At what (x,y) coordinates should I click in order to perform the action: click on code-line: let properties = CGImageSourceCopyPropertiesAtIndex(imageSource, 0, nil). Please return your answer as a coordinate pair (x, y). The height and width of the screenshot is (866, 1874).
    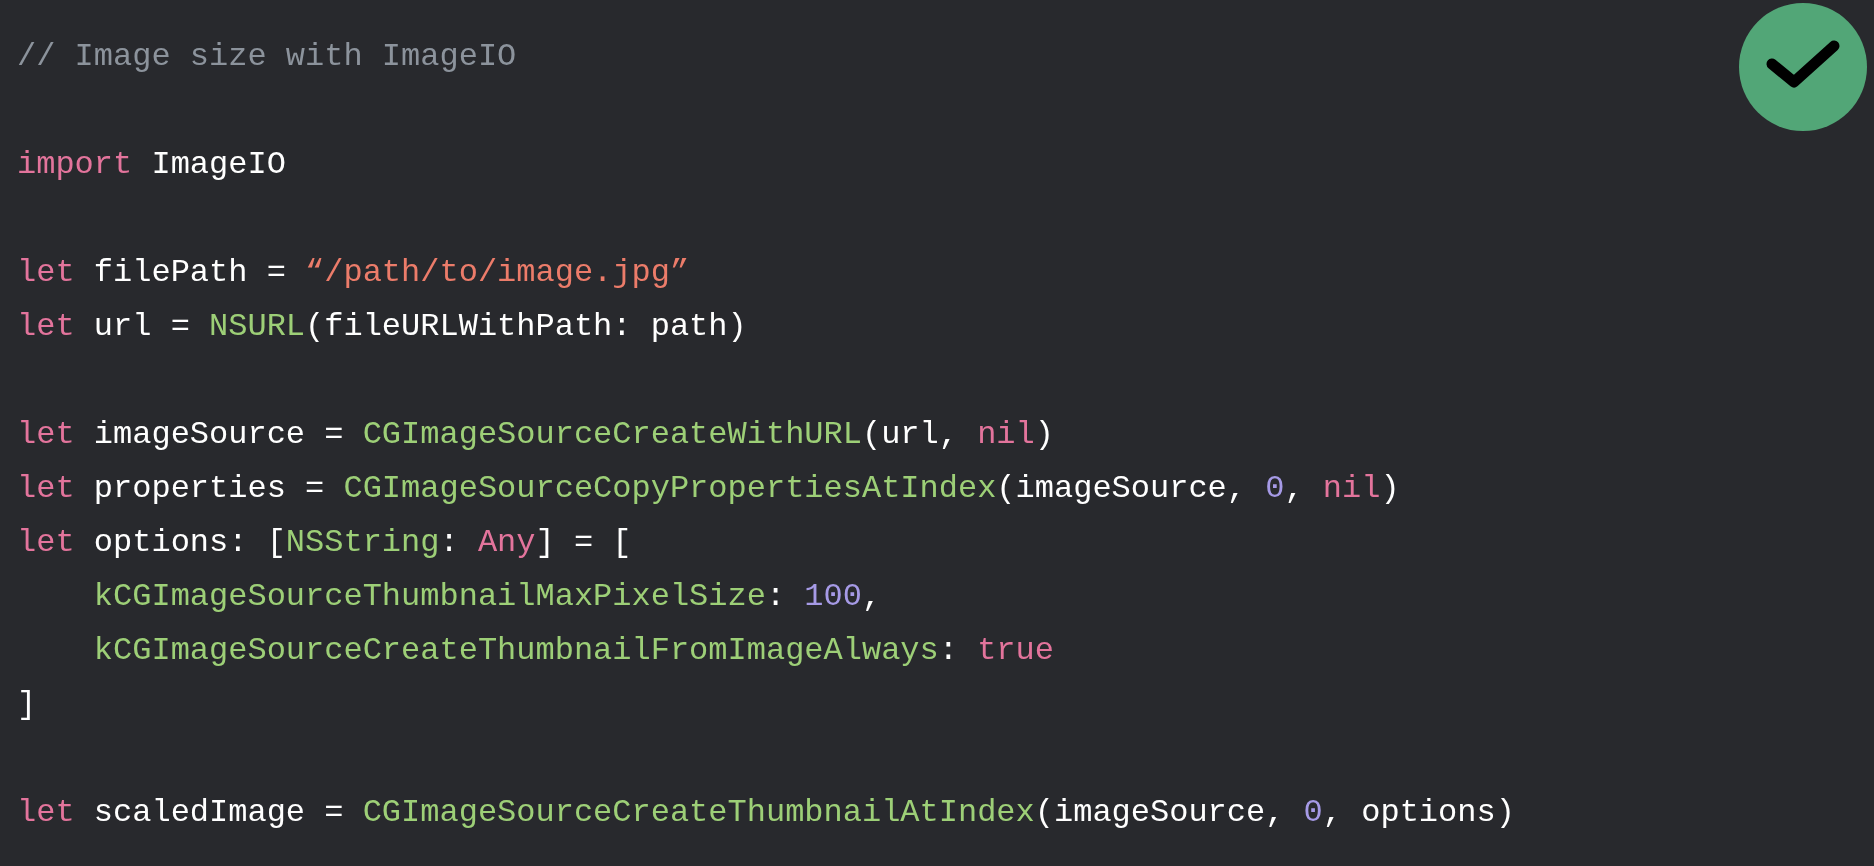
    Looking at the image, I should click on (708, 489).